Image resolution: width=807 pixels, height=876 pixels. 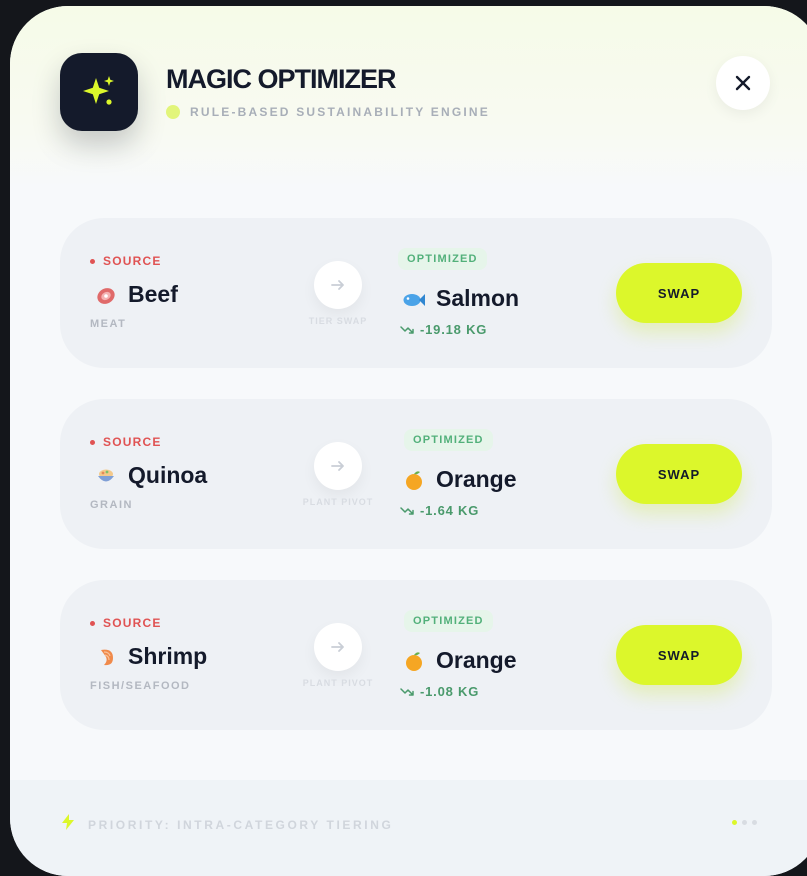 I want to click on source-name: Quinoa, so click(x=168, y=475).